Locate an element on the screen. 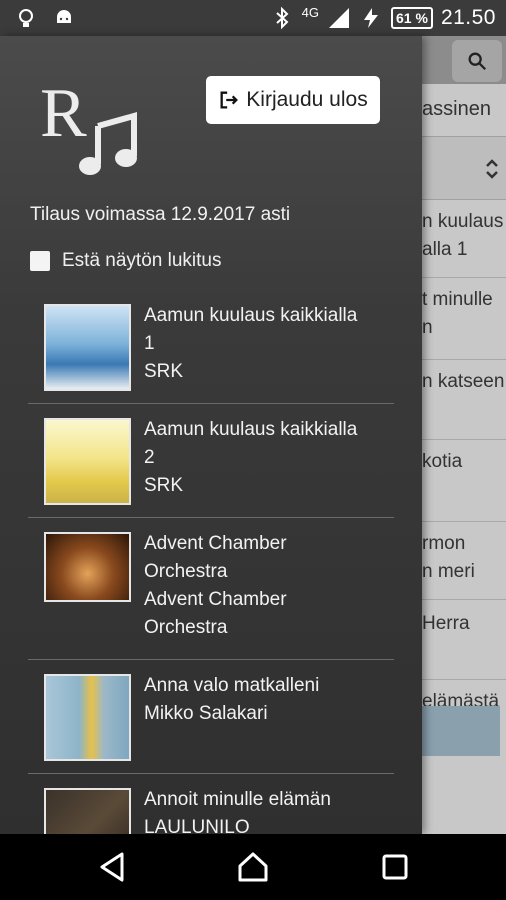 This screenshot has width=506, height=900. android-icon is located at coordinates (64, 16).